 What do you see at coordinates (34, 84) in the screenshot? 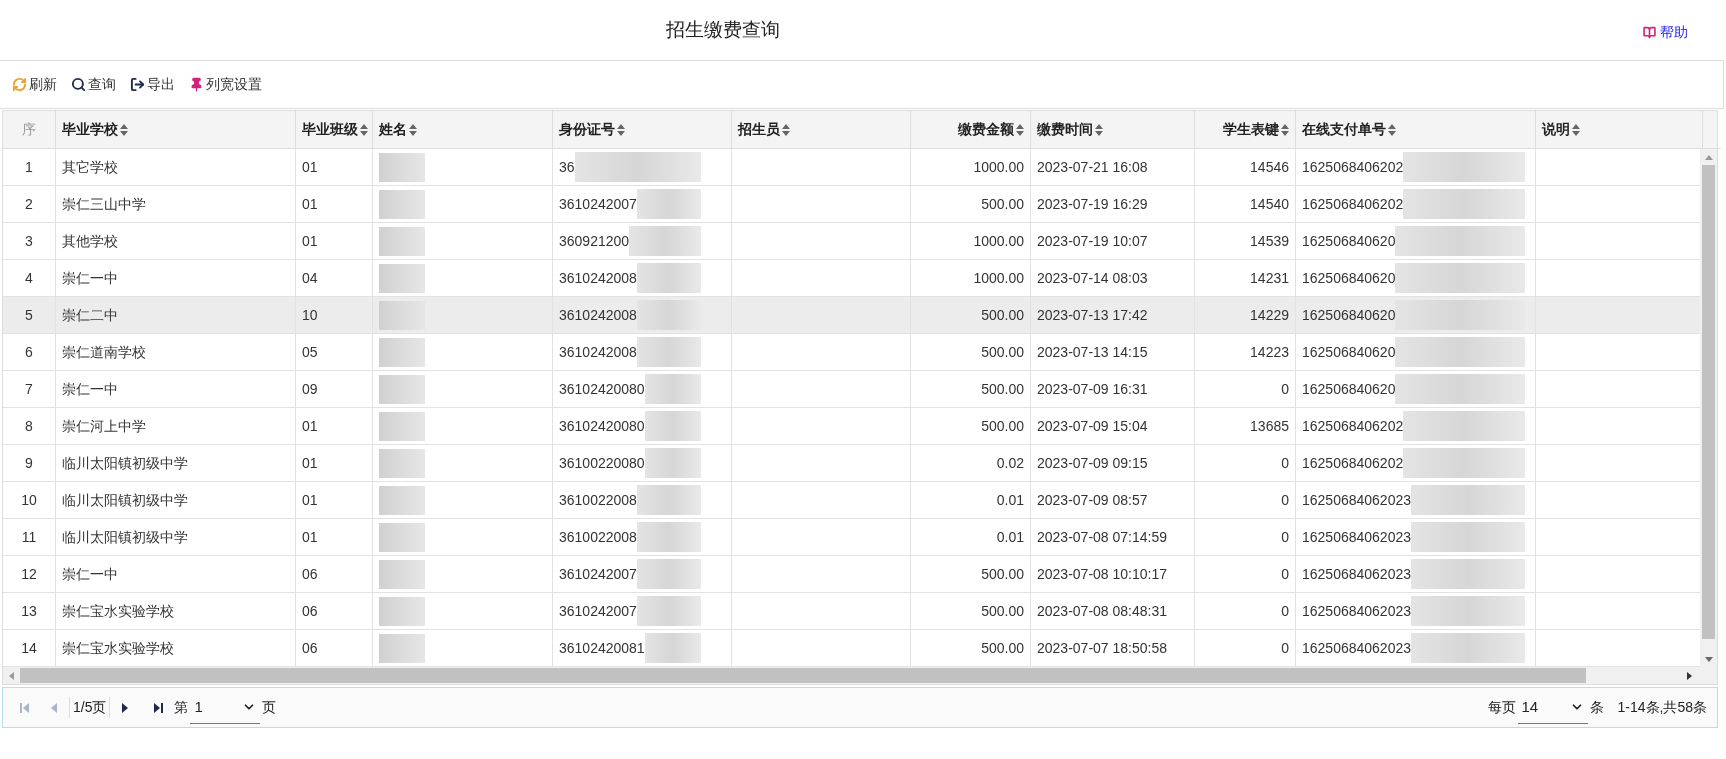
I see `toolbar-button: 刷新` at bounding box center [34, 84].